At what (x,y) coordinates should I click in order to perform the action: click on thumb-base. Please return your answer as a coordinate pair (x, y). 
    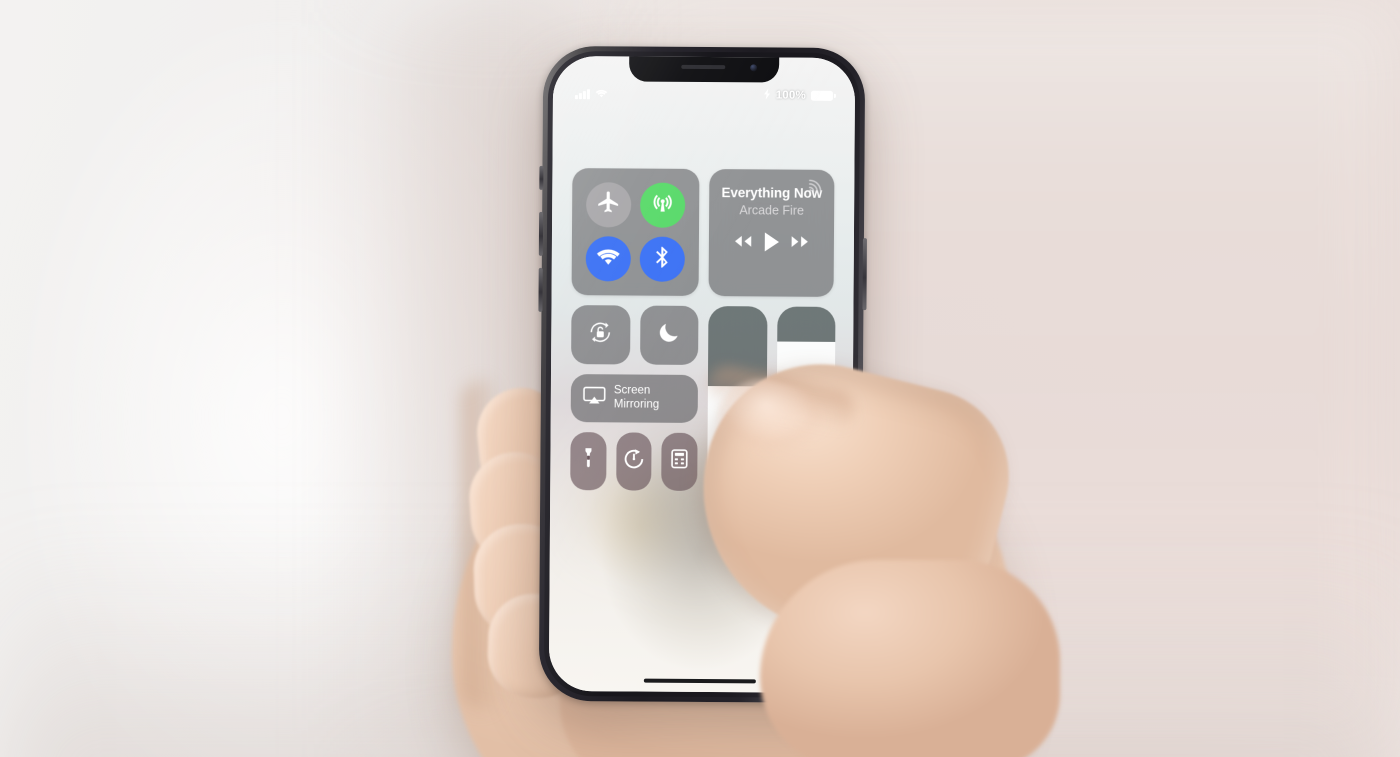
    Looking at the image, I should click on (910, 658).